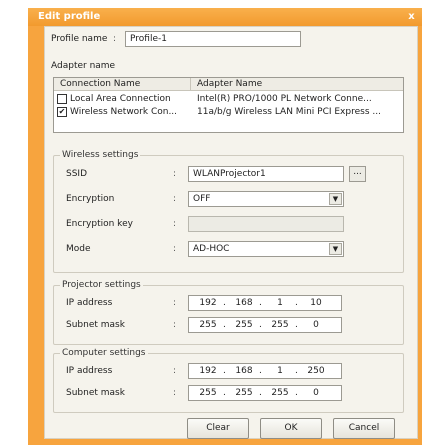  Describe the element at coordinates (89, 303) in the screenshot. I see `projector-ip-label: IP address` at that location.